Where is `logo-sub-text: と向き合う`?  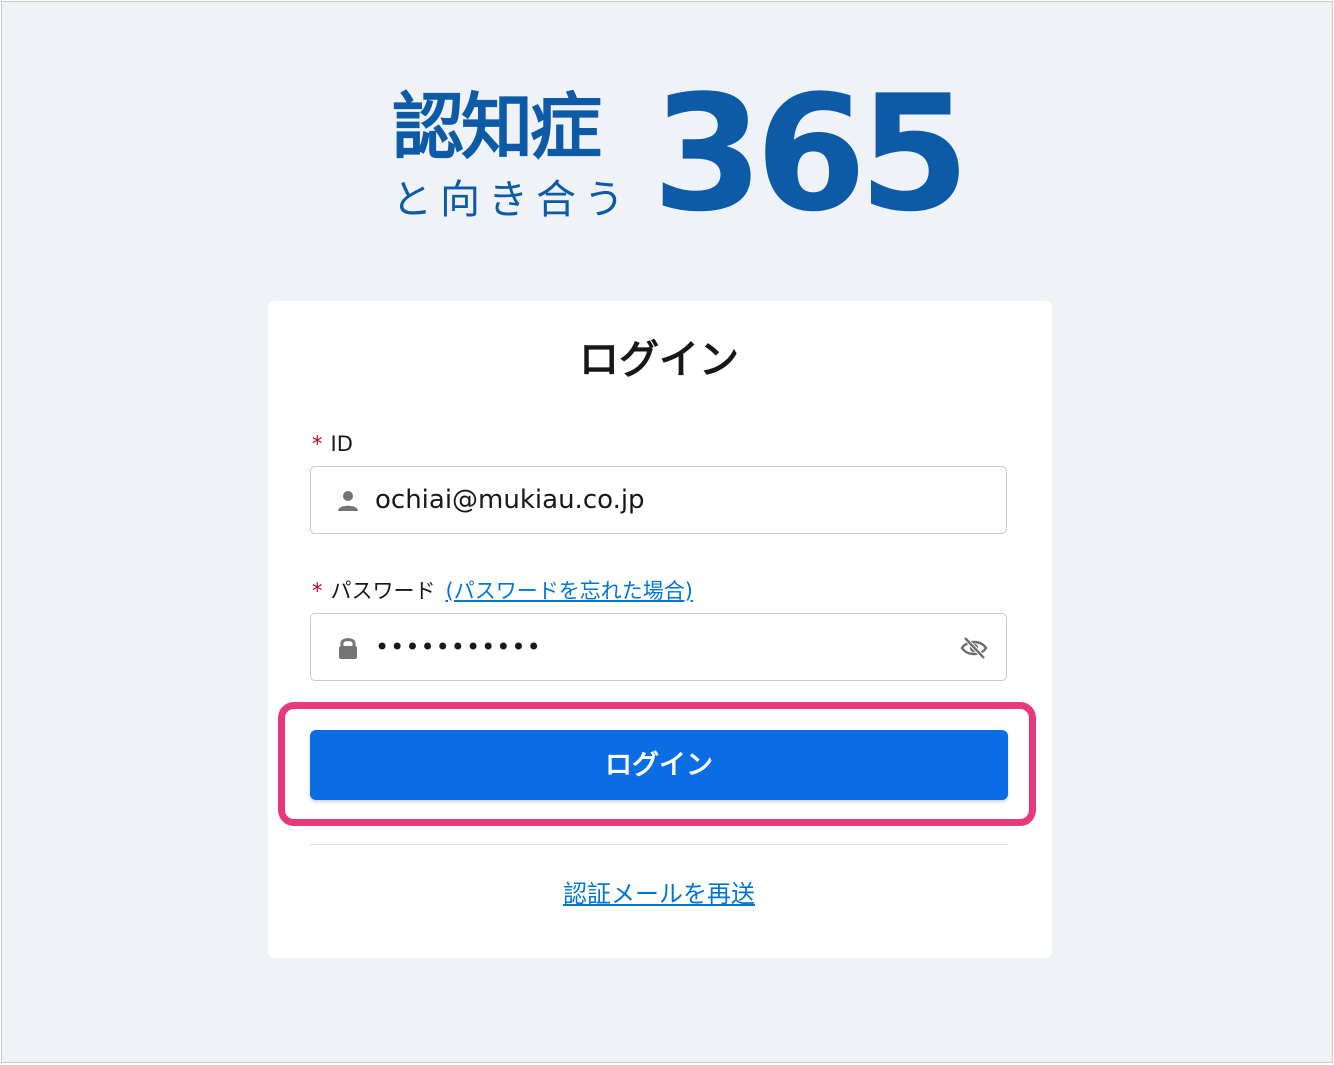 logo-sub-text: と向き合う is located at coordinates (512, 200).